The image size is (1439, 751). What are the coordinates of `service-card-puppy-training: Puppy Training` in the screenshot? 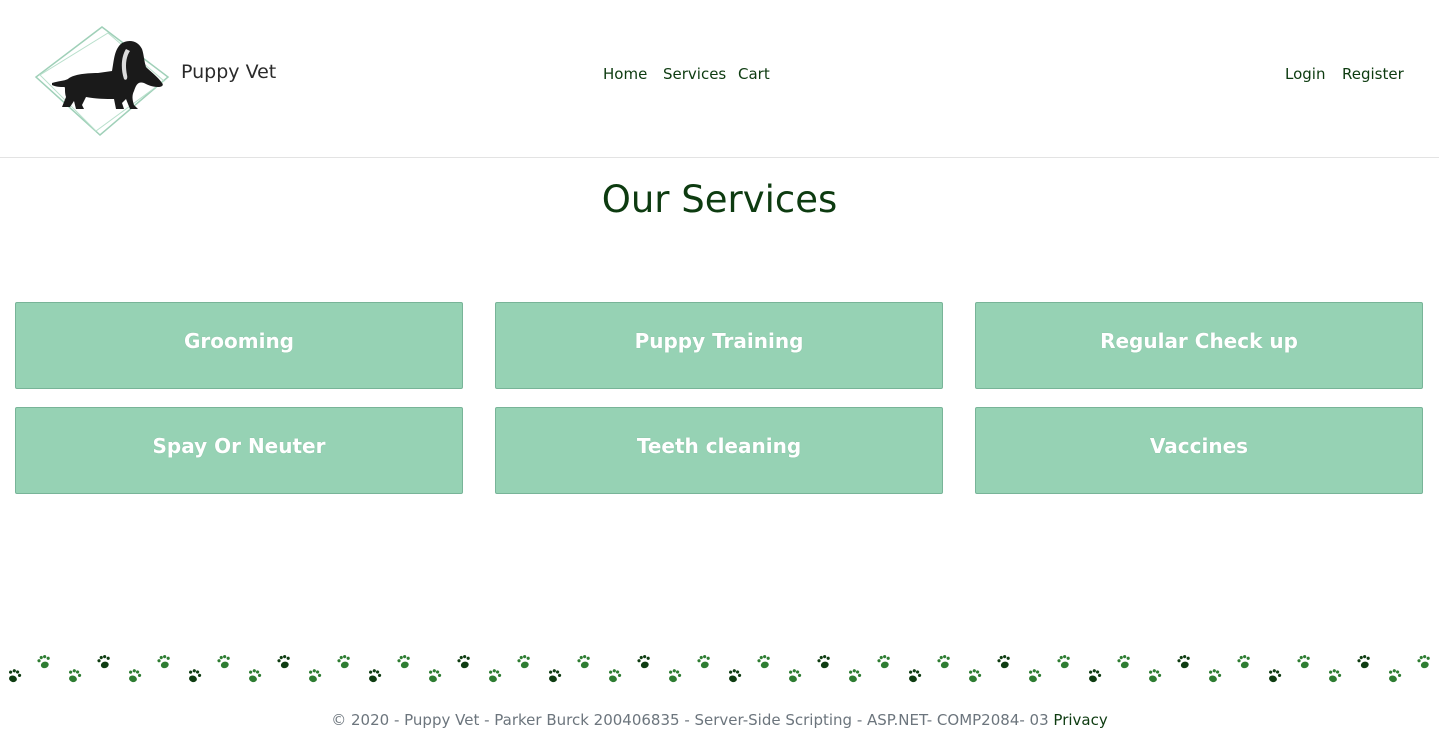 It's located at (719, 345).